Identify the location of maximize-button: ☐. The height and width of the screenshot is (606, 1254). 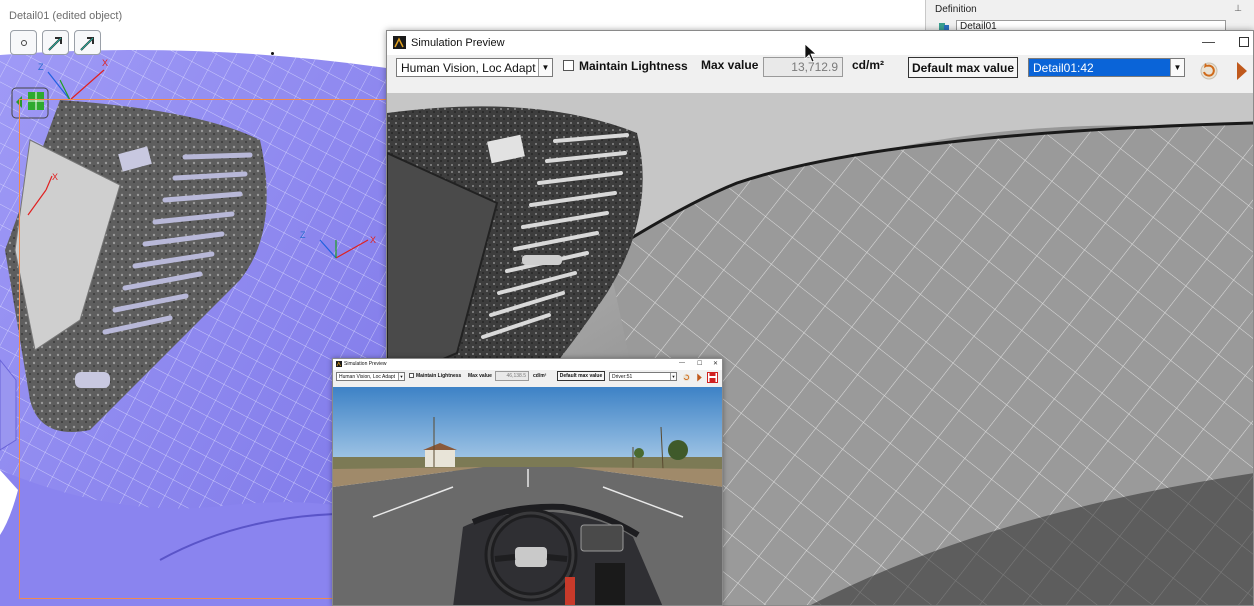
(699, 363).